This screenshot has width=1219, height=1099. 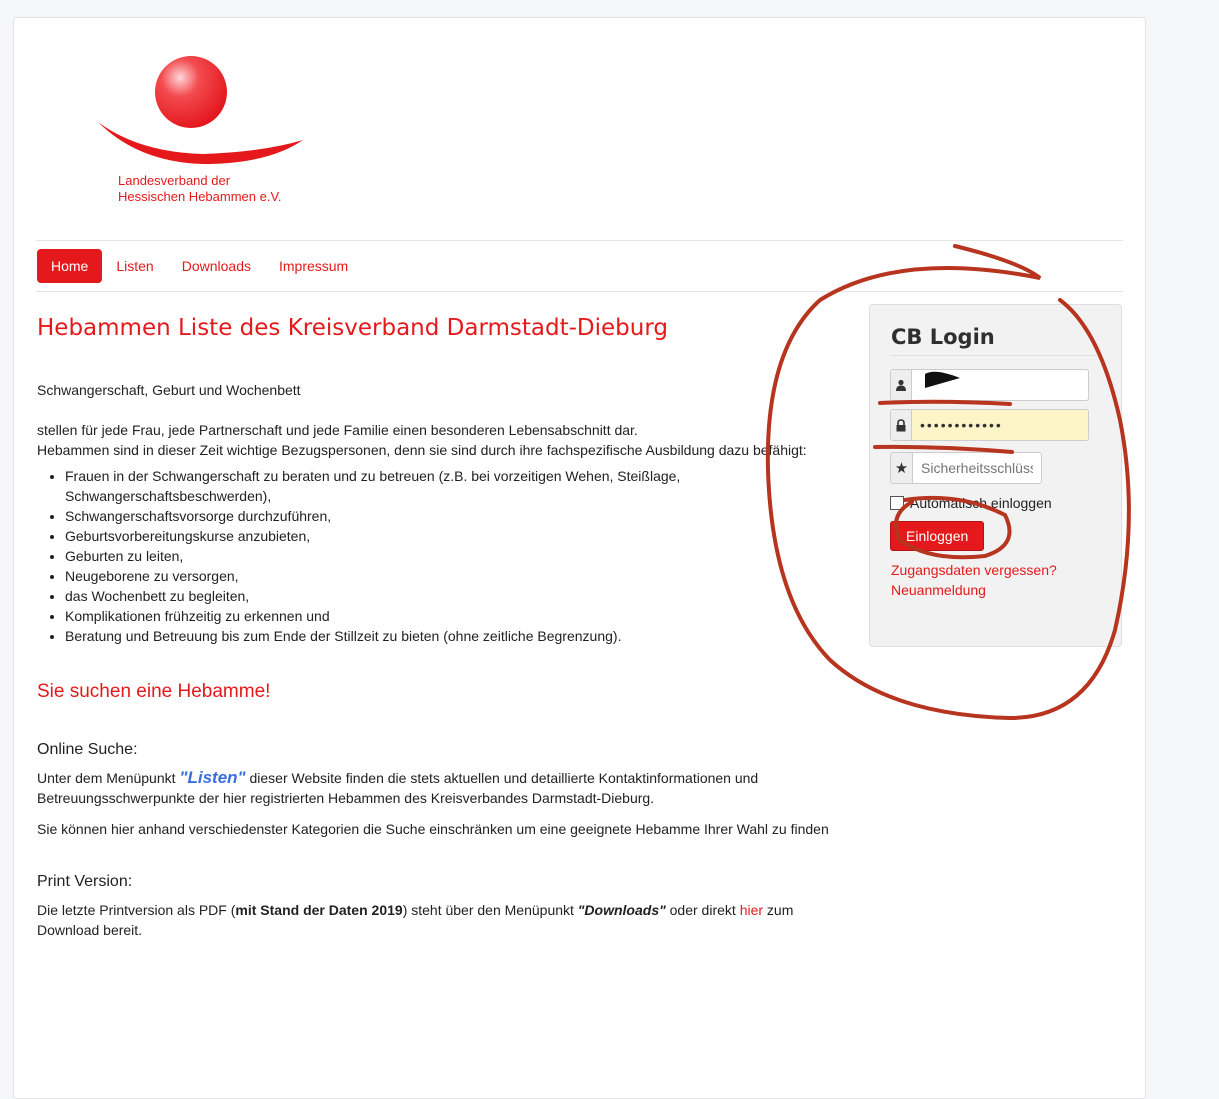 I want to click on divider-bottom, so click(x=579, y=291).